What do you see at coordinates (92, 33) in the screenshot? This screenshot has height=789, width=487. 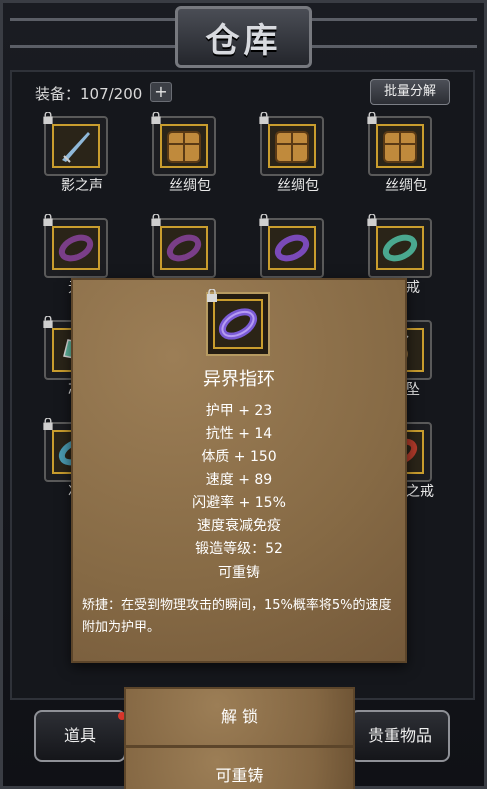 I see `ornament-left` at bounding box center [92, 33].